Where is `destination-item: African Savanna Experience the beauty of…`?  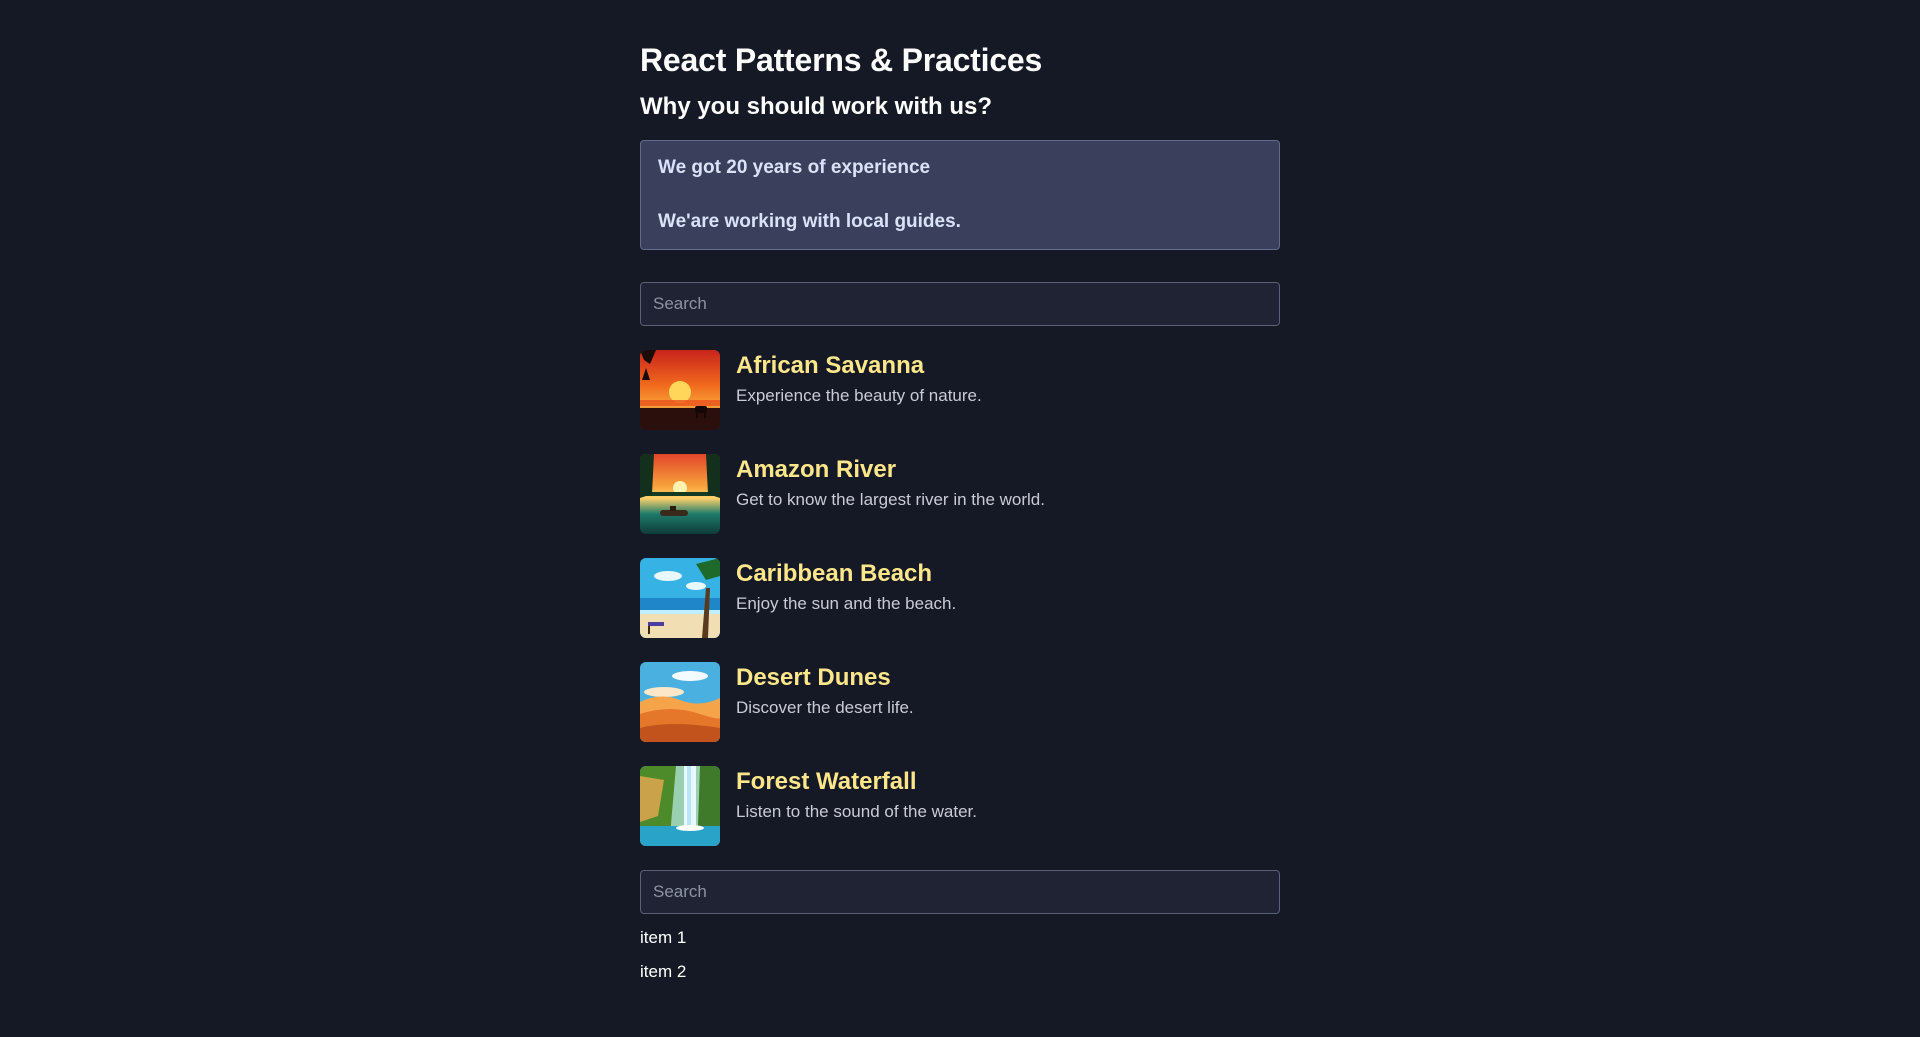 destination-item: African Savanna Experience the beauty of… is located at coordinates (960, 390).